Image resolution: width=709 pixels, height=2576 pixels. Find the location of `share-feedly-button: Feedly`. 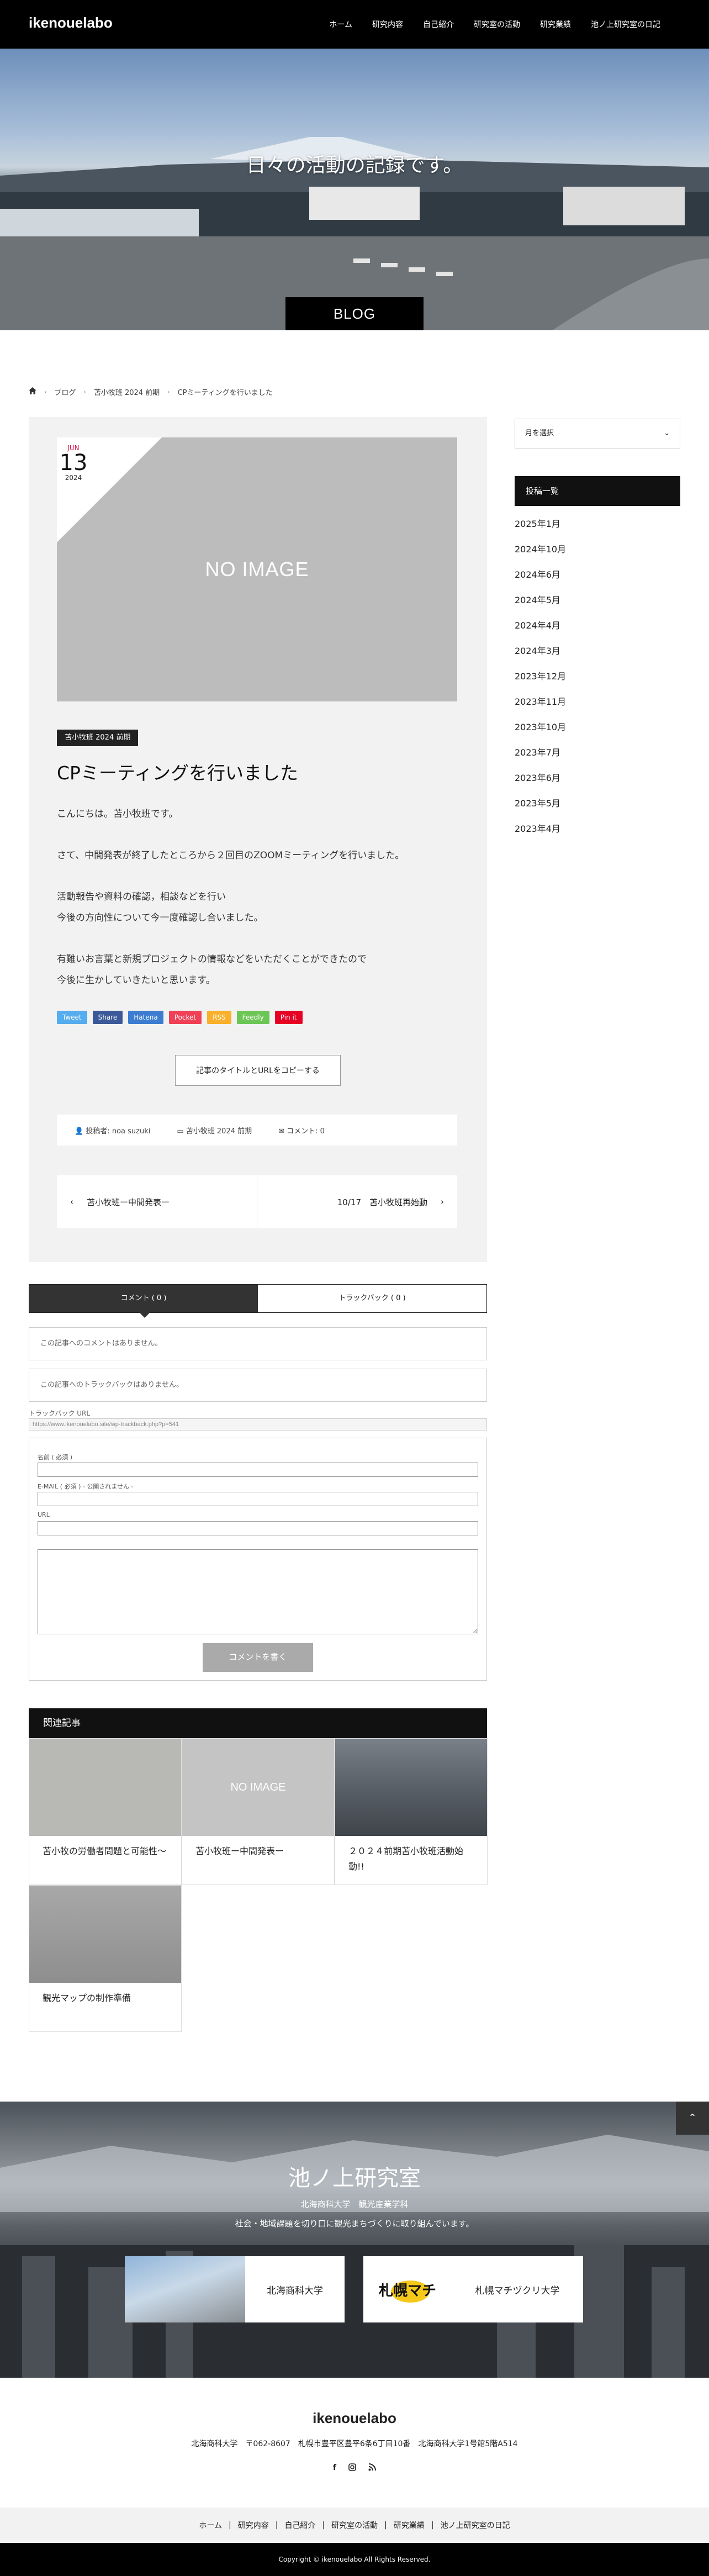

share-feedly-button: Feedly is located at coordinates (253, 1017).